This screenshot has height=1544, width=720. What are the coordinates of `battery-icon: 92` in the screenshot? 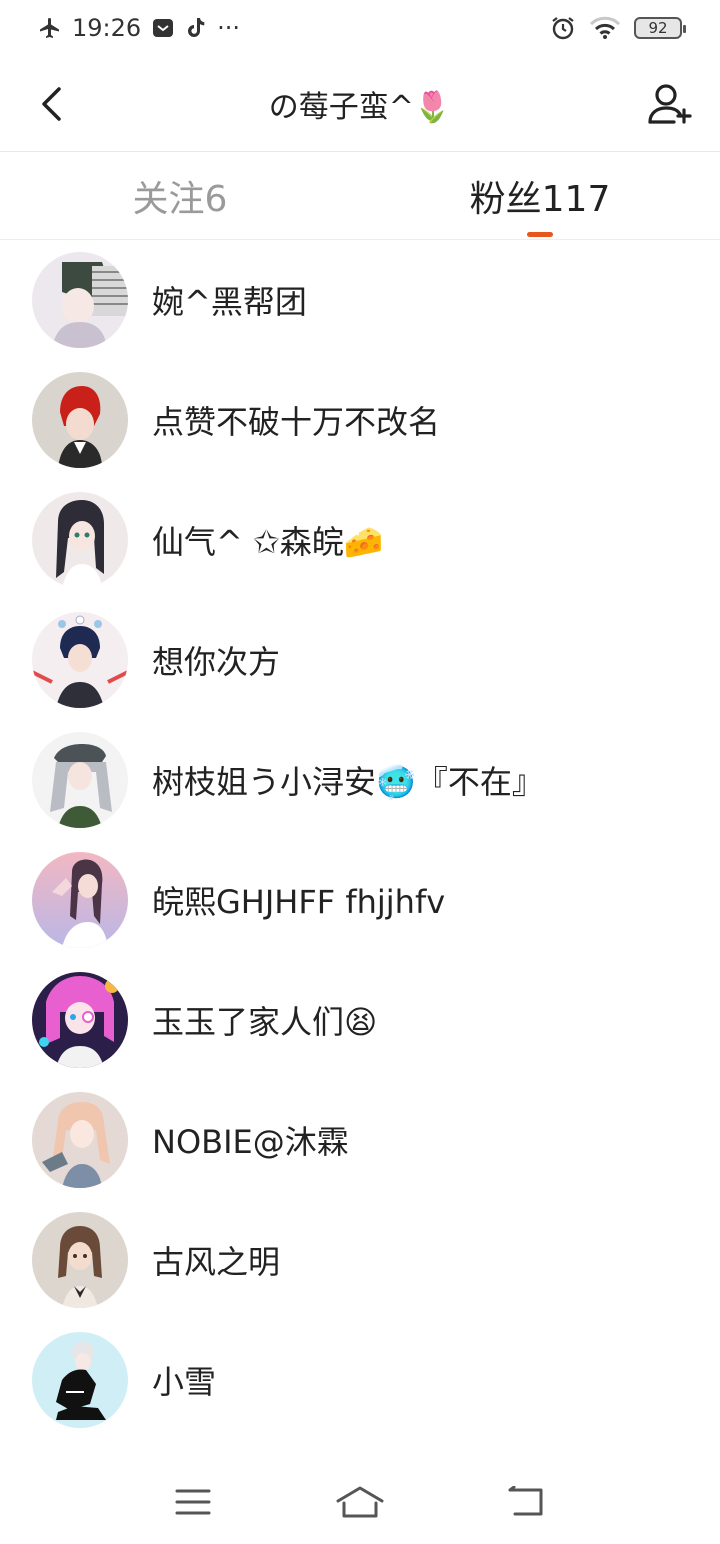 It's located at (660, 28).